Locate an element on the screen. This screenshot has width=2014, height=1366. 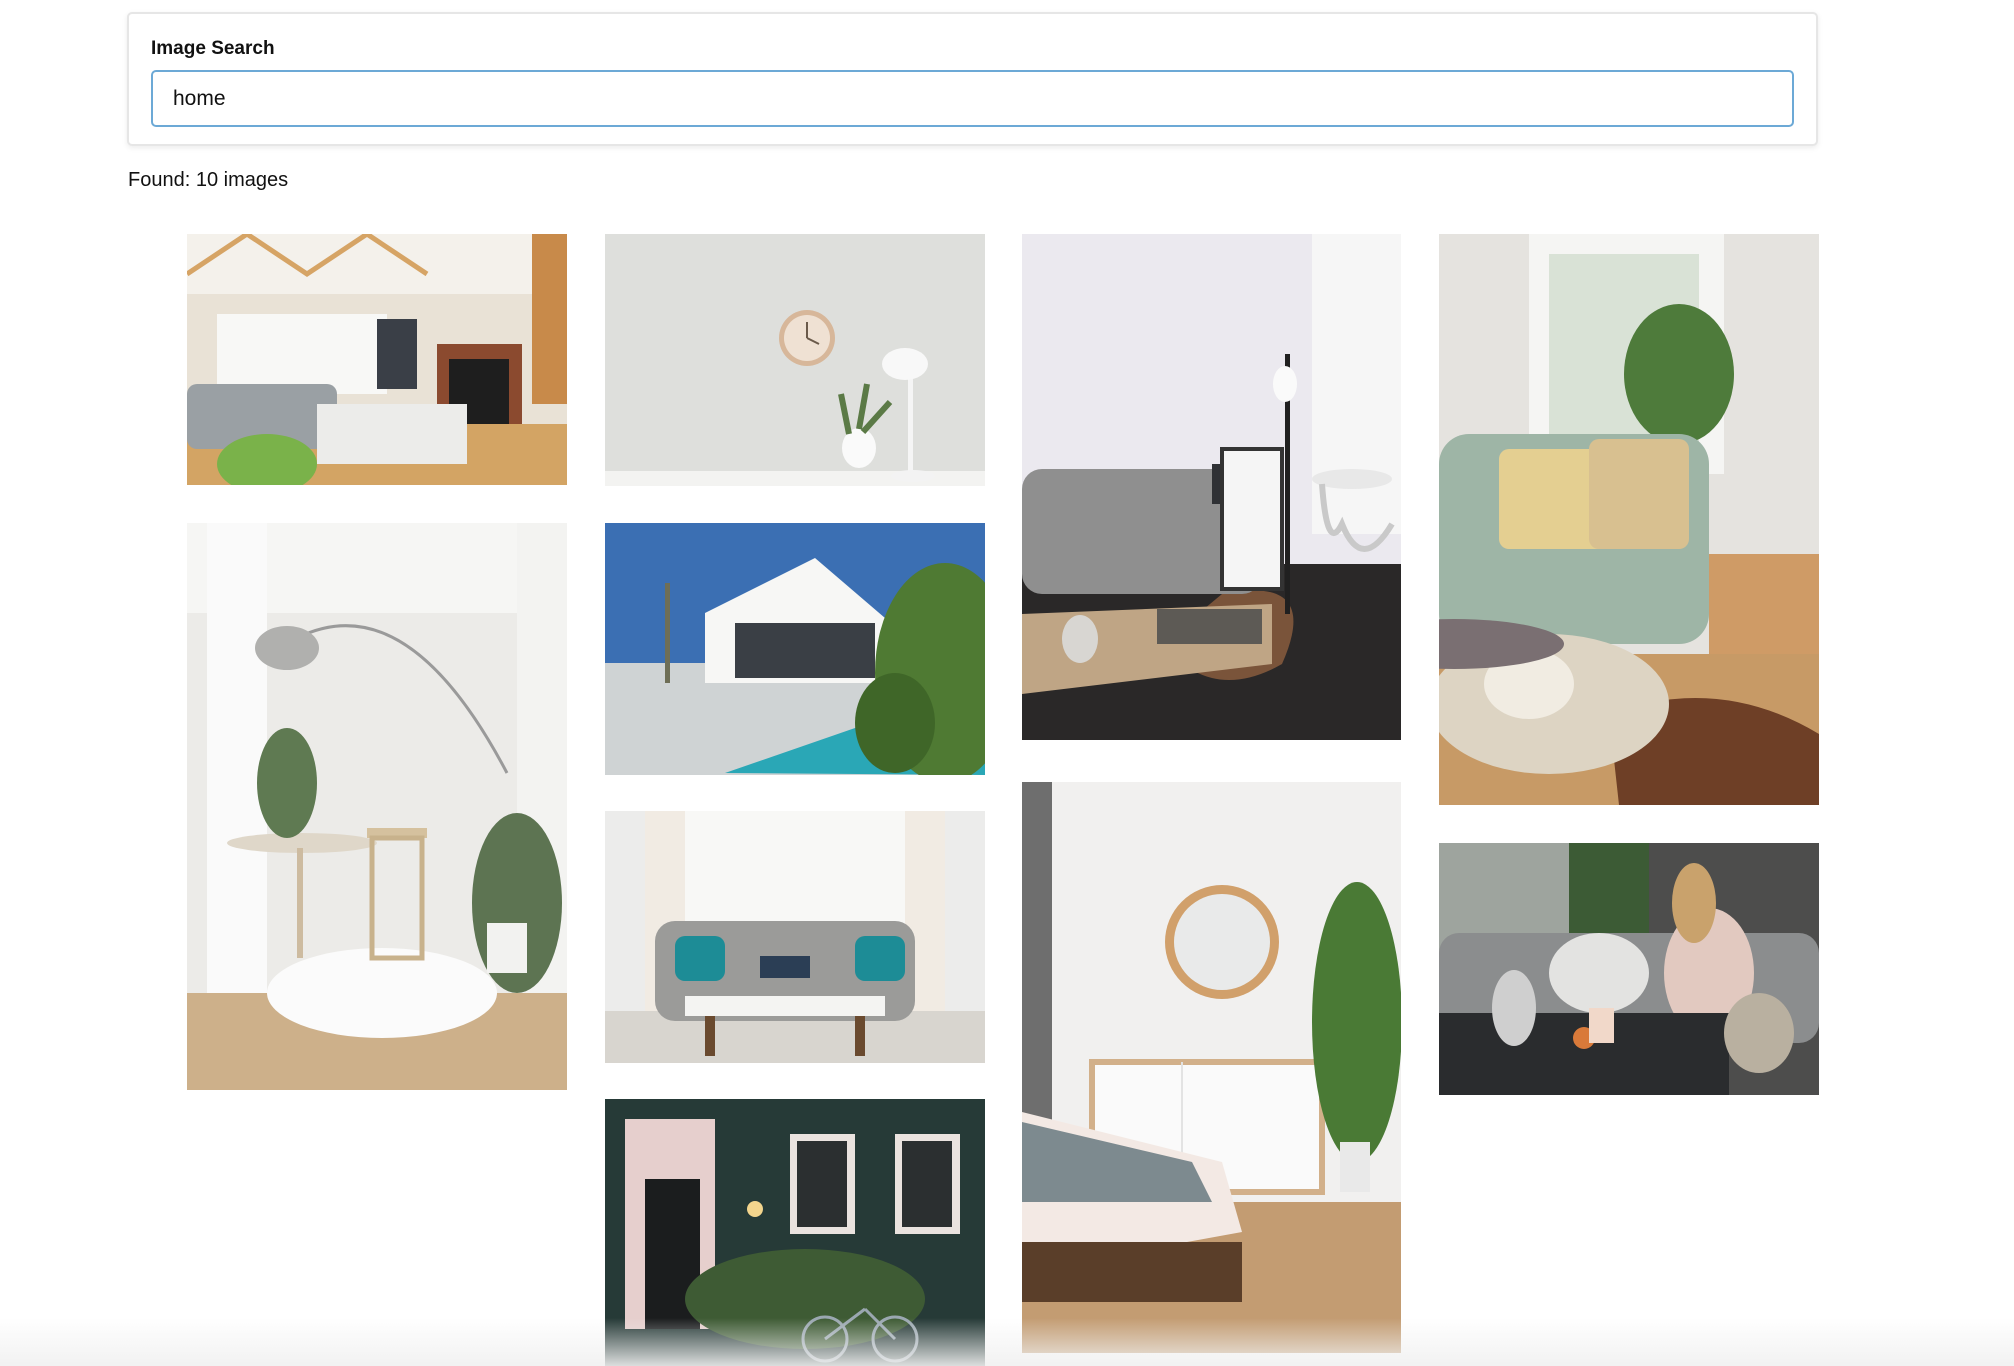
image-search-panel: Image Search is located at coordinates (972, 79).